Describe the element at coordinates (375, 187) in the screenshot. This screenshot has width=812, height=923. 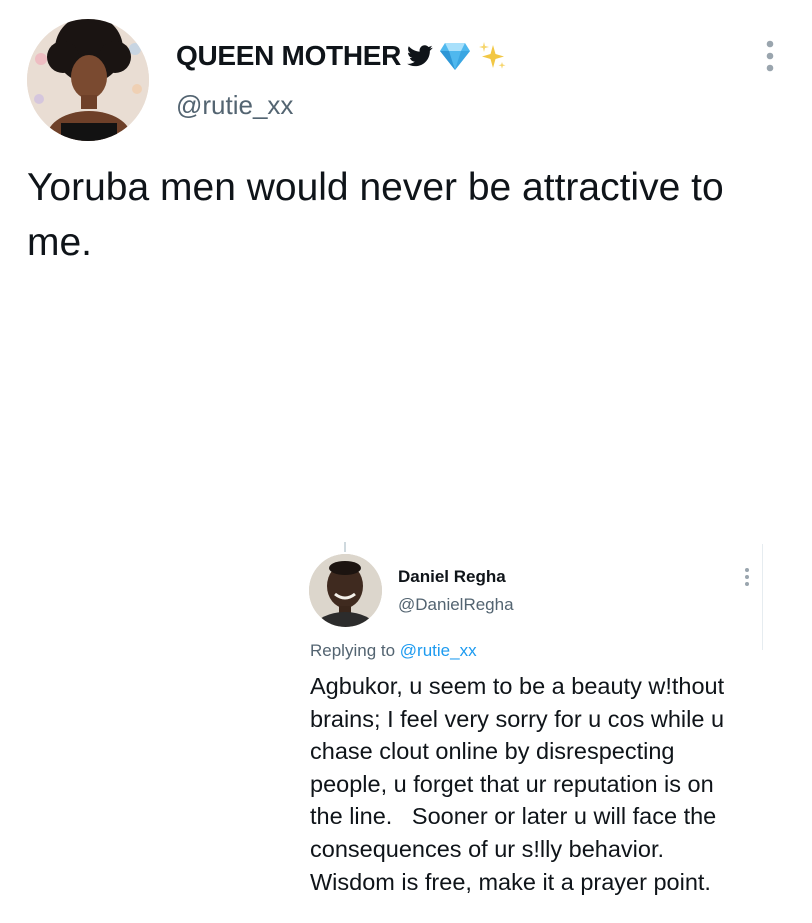
I see `tweet-text-line: Yoruba men would never be attractive to` at that location.